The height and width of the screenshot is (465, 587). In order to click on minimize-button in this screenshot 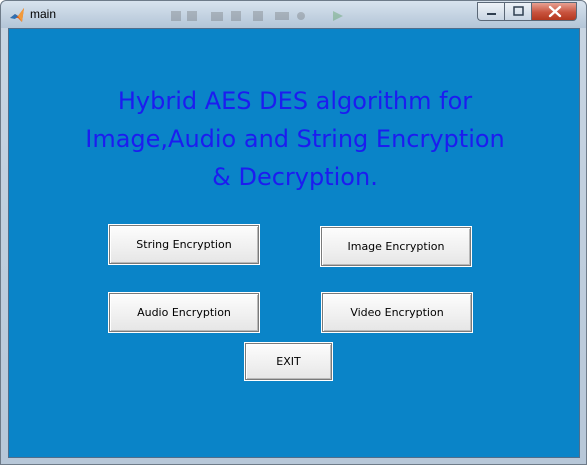, I will do `click(490, 11)`.